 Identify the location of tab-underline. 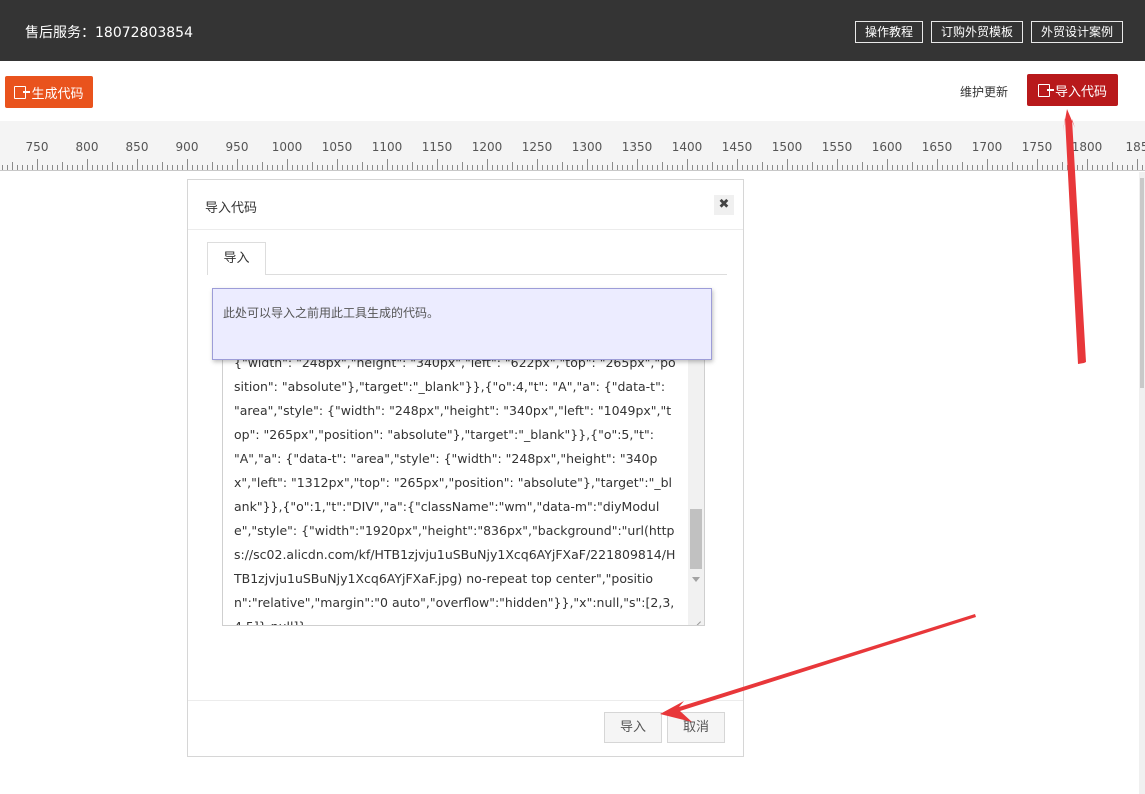
(467, 274).